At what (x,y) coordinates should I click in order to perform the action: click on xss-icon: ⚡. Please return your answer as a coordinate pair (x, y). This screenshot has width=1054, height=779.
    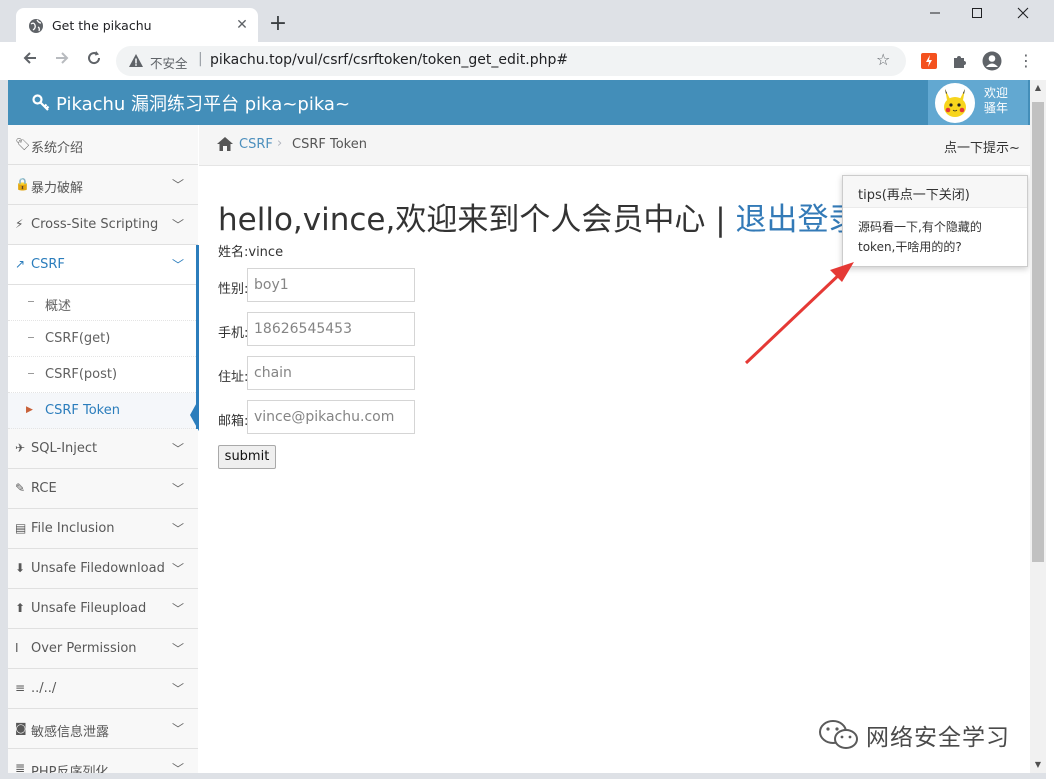
    Looking at the image, I should click on (19, 224).